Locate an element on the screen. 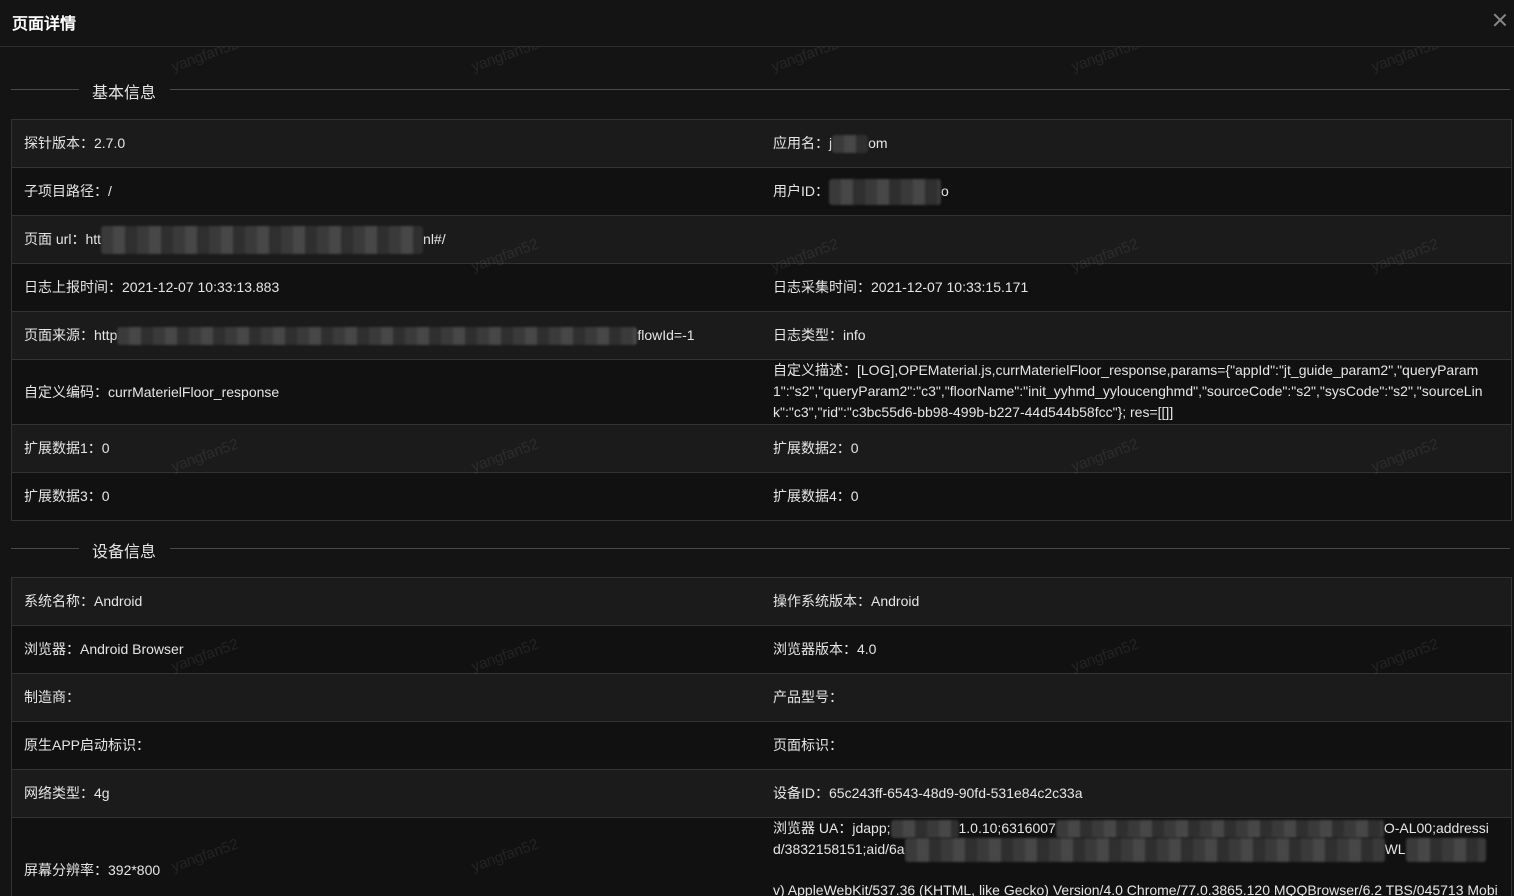  table-row: 页面来源： http flowId=-1 日志类型： info is located at coordinates (761, 336).